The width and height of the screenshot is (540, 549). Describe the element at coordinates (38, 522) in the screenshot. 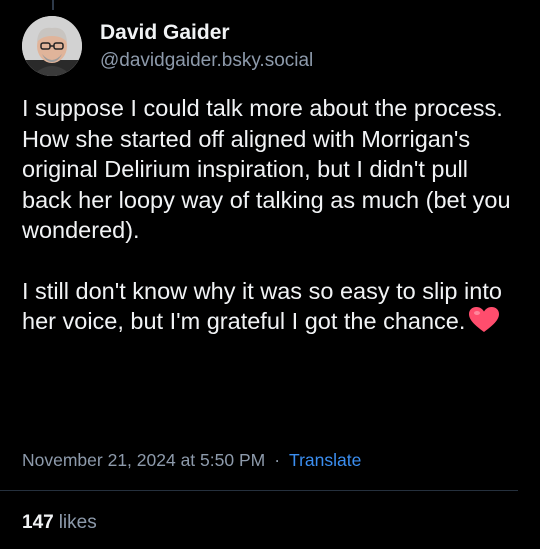

I see `likes-count: 147` at that location.